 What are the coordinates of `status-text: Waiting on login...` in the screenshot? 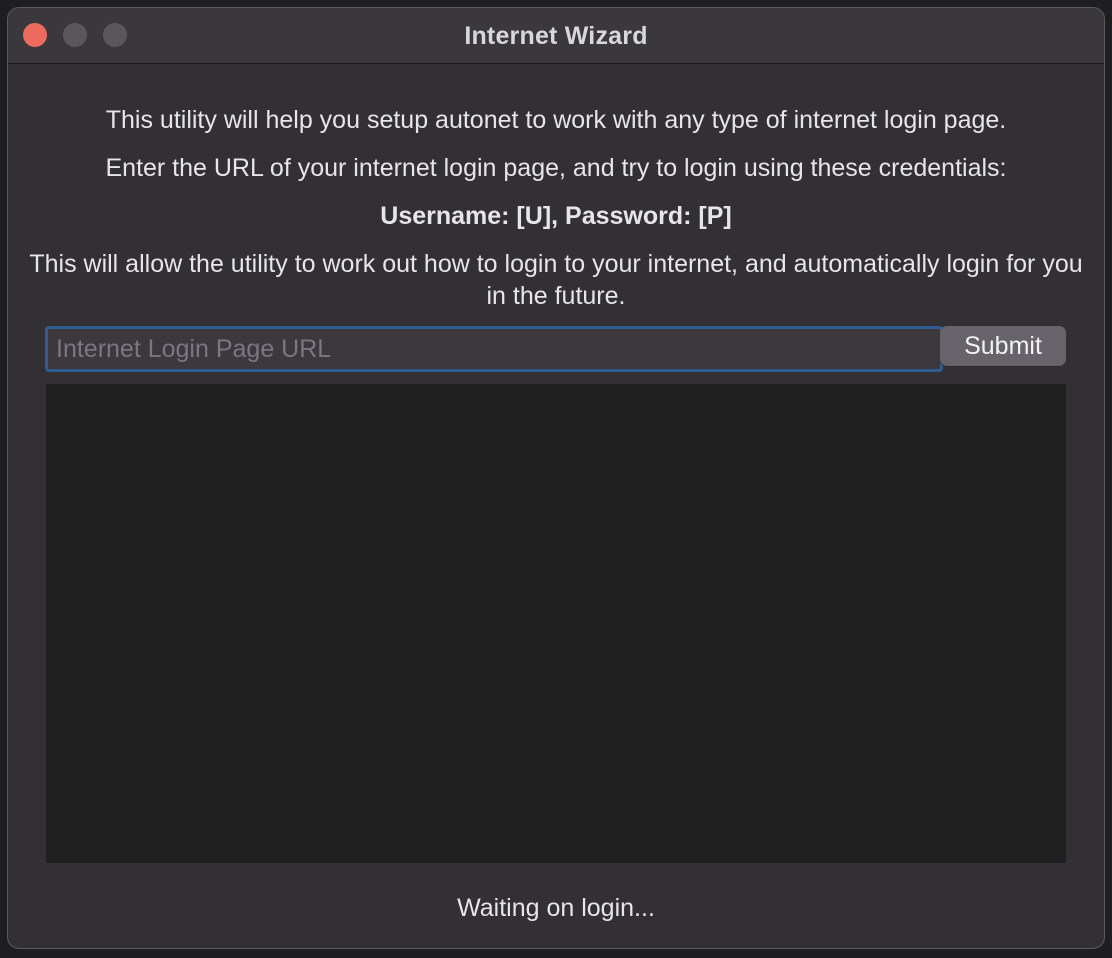 It's located at (556, 908).